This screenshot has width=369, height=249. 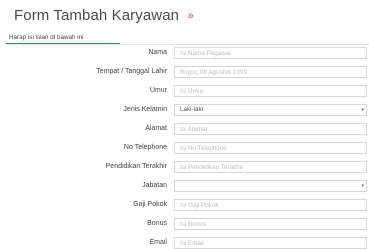 What do you see at coordinates (158, 90) in the screenshot?
I see `umur-label: Umur` at bounding box center [158, 90].